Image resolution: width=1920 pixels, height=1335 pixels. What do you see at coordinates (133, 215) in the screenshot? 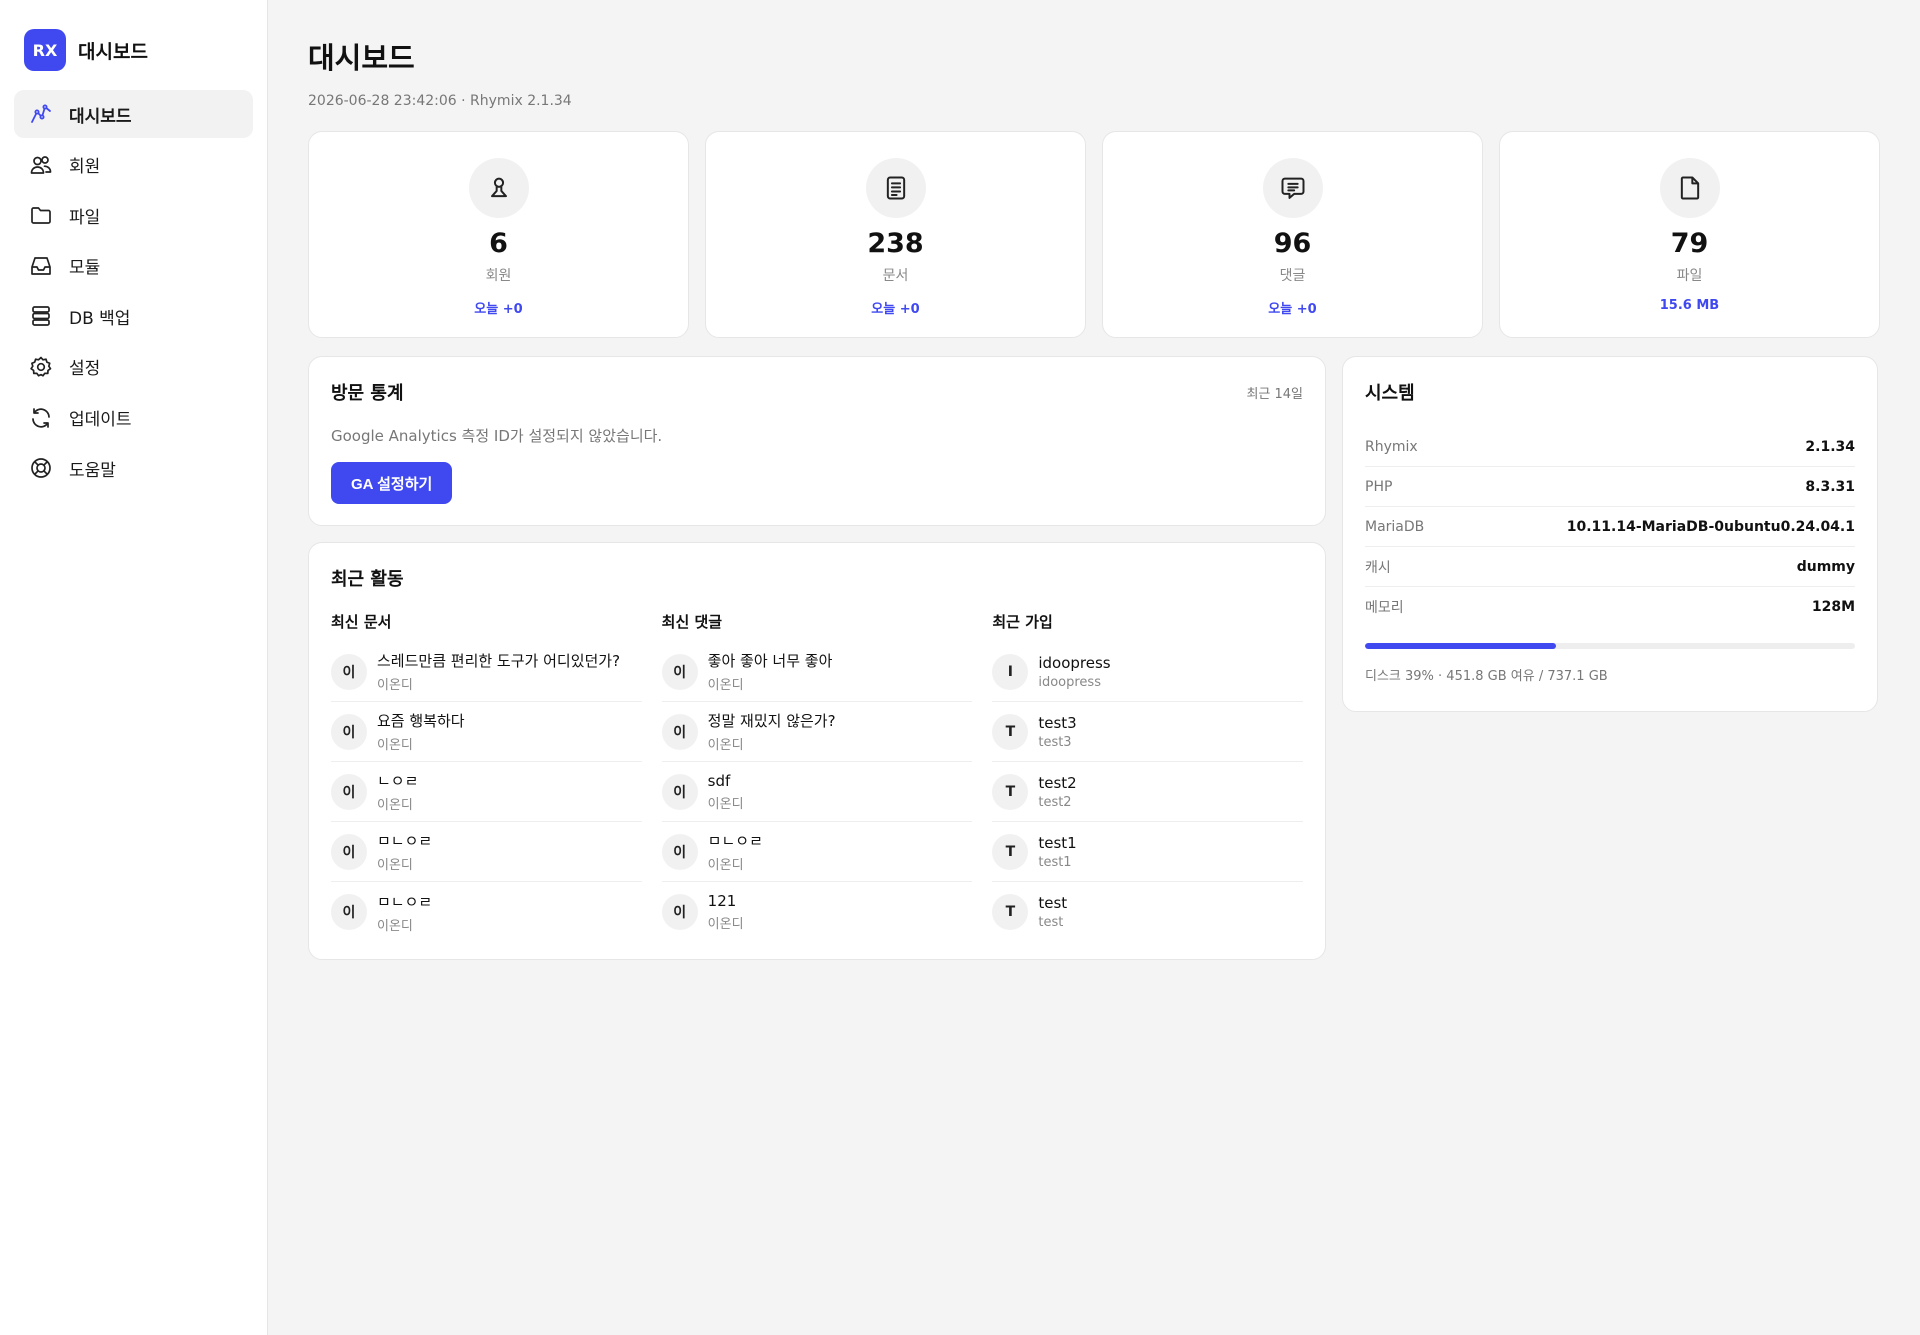
I see `sidebar-item-2: 파일` at bounding box center [133, 215].